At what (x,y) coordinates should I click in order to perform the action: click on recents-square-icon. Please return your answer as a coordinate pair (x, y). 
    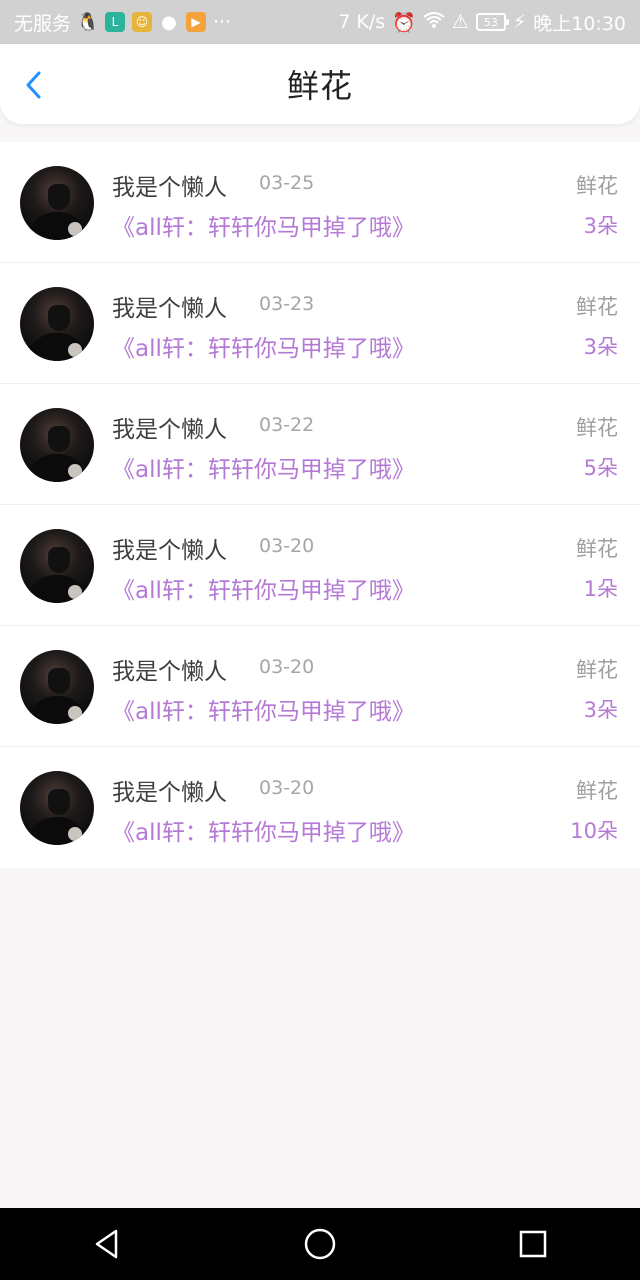
    Looking at the image, I should click on (533, 1244).